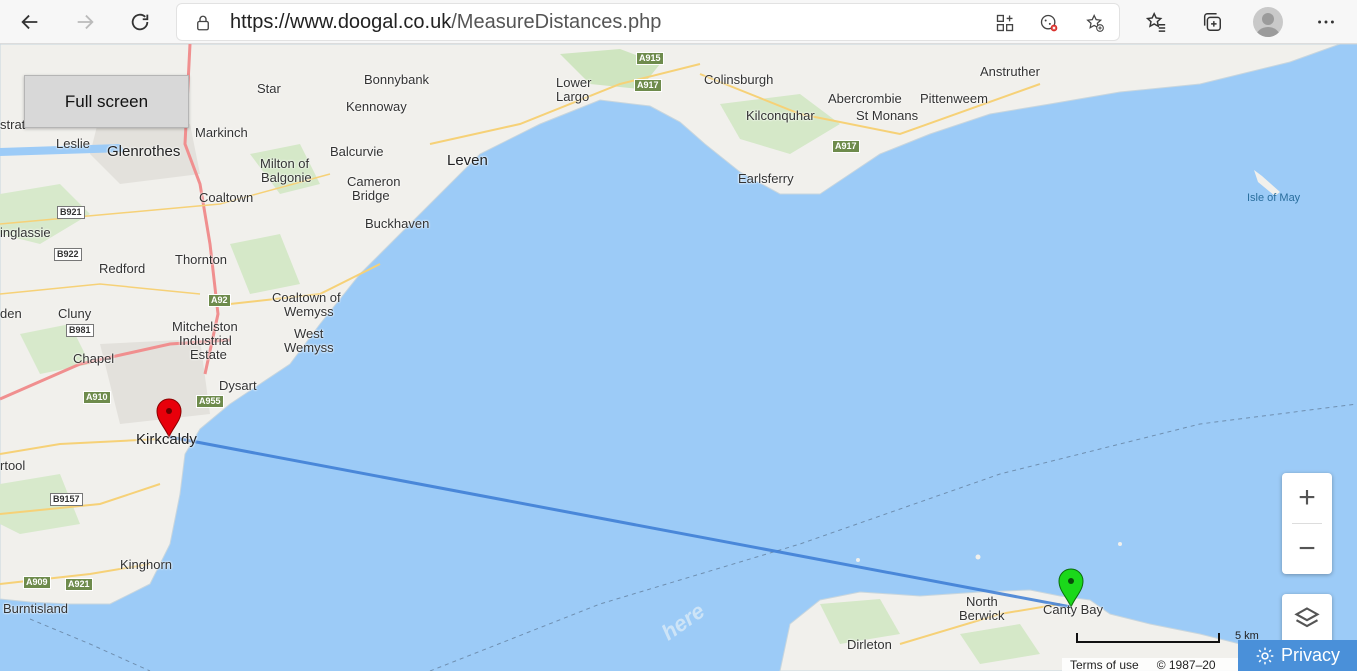 The height and width of the screenshot is (671, 1357). What do you see at coordinates (766, 178) in the screenshot?
I see `place-earlsferry: Earlsferry` at bounding box center [766, 178].